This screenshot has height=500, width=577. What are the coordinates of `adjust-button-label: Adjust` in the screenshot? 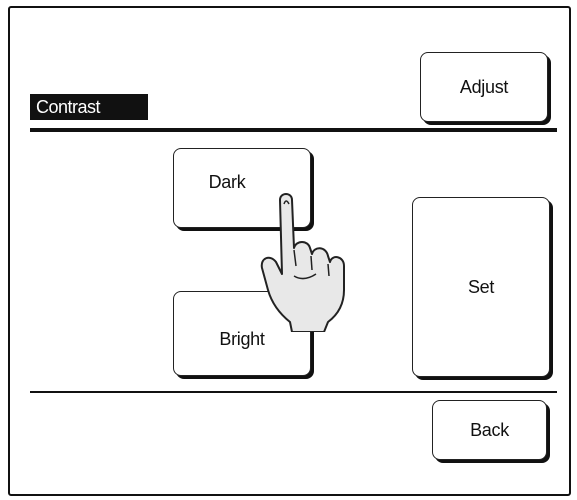 It's located at (484, 86).